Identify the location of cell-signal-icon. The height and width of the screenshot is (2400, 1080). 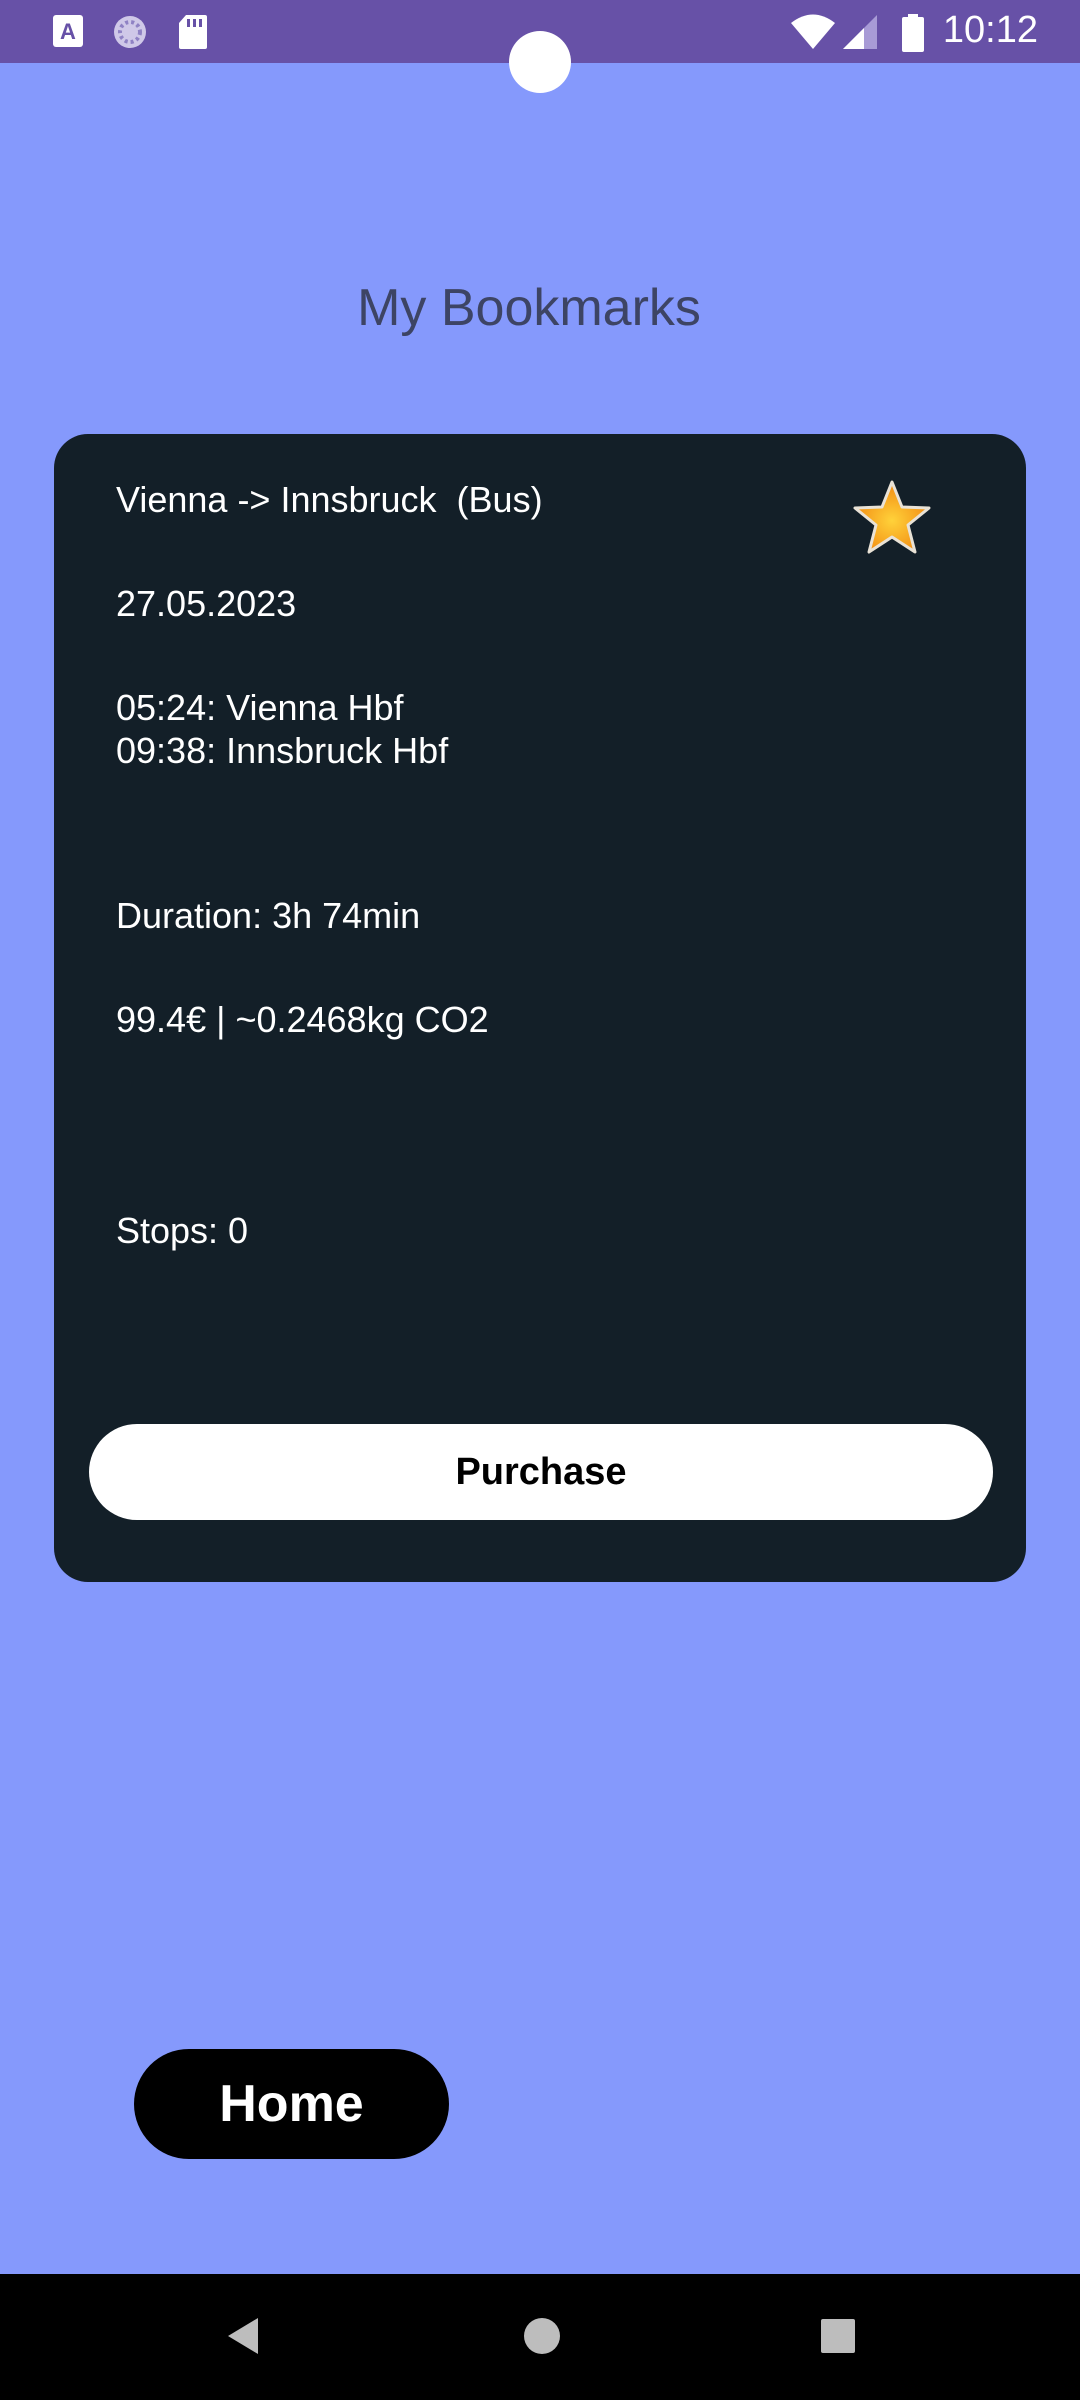
(860, 34).